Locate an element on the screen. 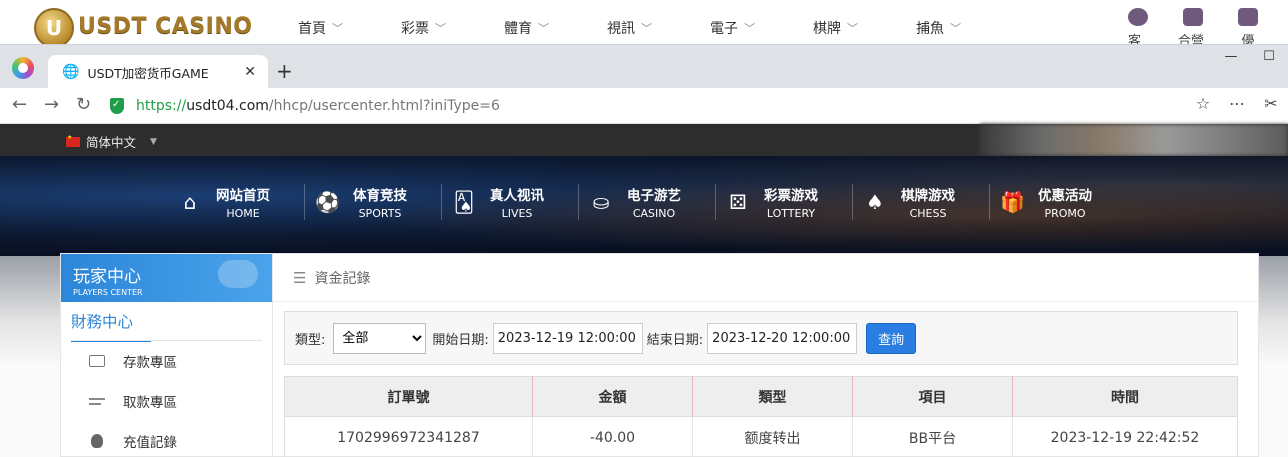 This screenshot has height=457, width=1288. nav-lives: 🂡 真人视讯 LIVES is located at coordinates (510, 202).